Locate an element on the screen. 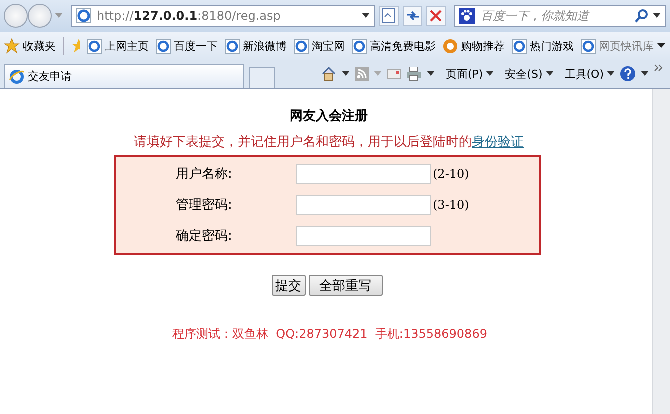 The image size is (670, 414). back-button is located at coordinates (16, 16).